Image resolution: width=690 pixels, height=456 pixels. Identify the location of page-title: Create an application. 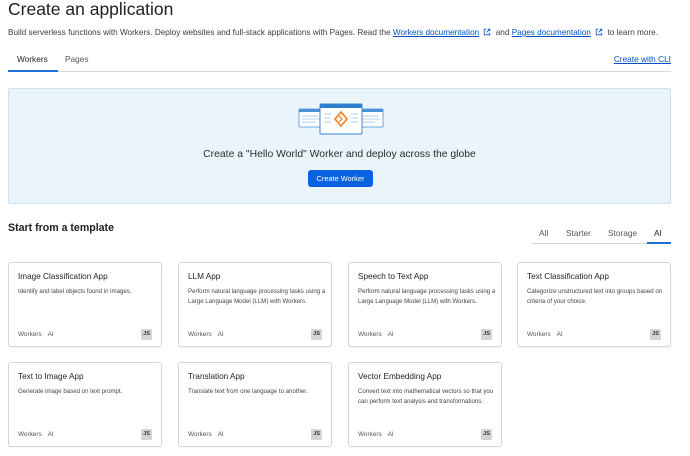
(91, 9).